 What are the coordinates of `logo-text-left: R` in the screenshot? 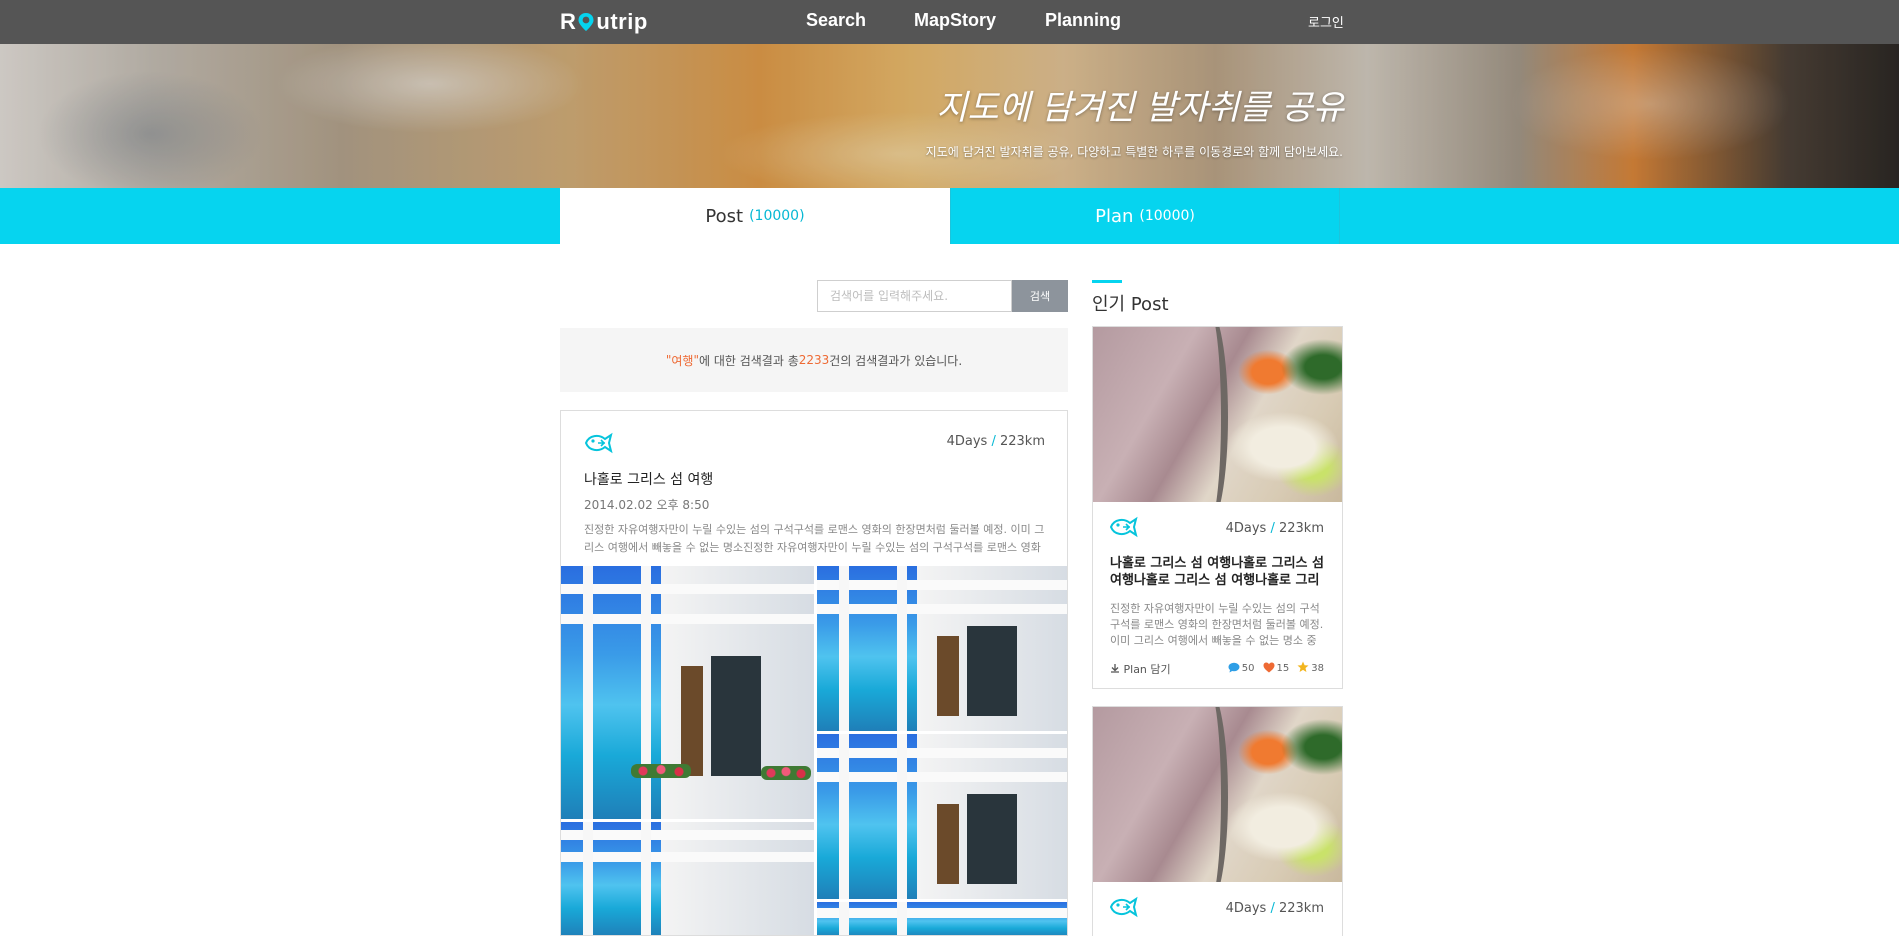 It's located at (568, 21).